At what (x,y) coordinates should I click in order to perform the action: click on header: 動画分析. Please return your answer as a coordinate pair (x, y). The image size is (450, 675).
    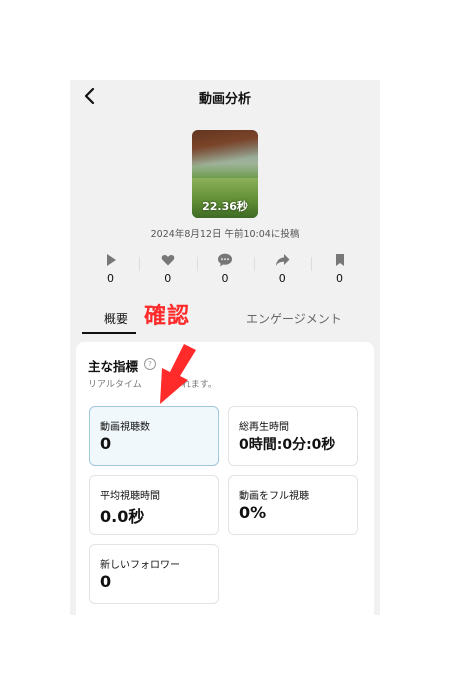
    Looking at the image, I should click on (225, 97).